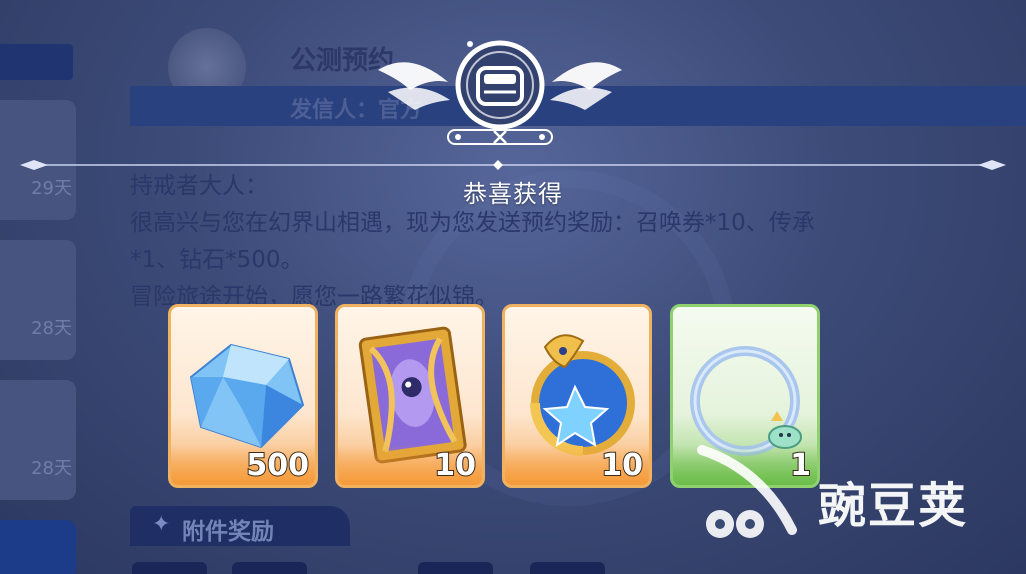 The image size is (1026, 574). I want to click on popup-title: 恭喜获得, so click(513, 194).